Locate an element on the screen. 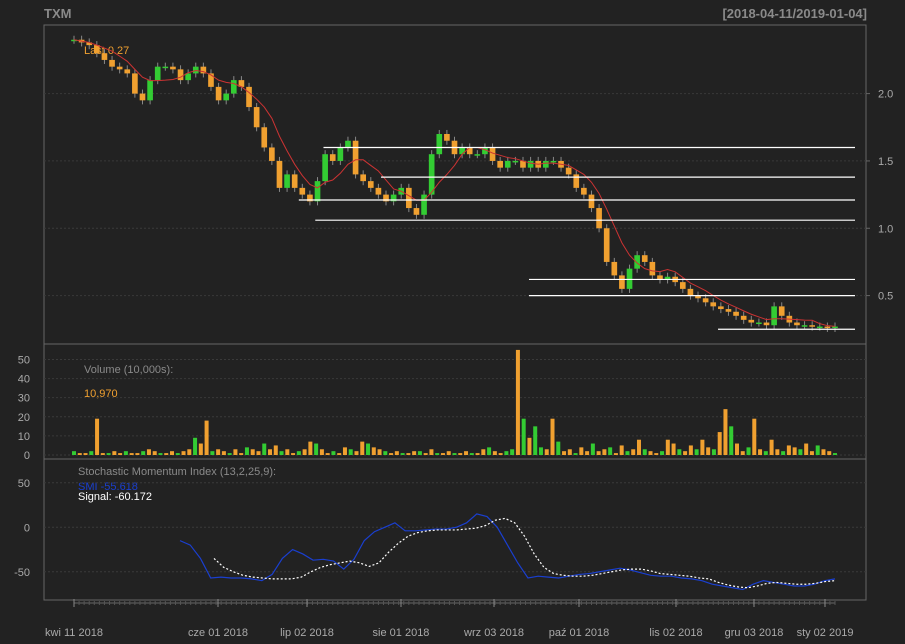 Image resolution: width=905 pixels, height=644 pixels. price-tick-label: 2.0 is located at coordinates (885, 95).